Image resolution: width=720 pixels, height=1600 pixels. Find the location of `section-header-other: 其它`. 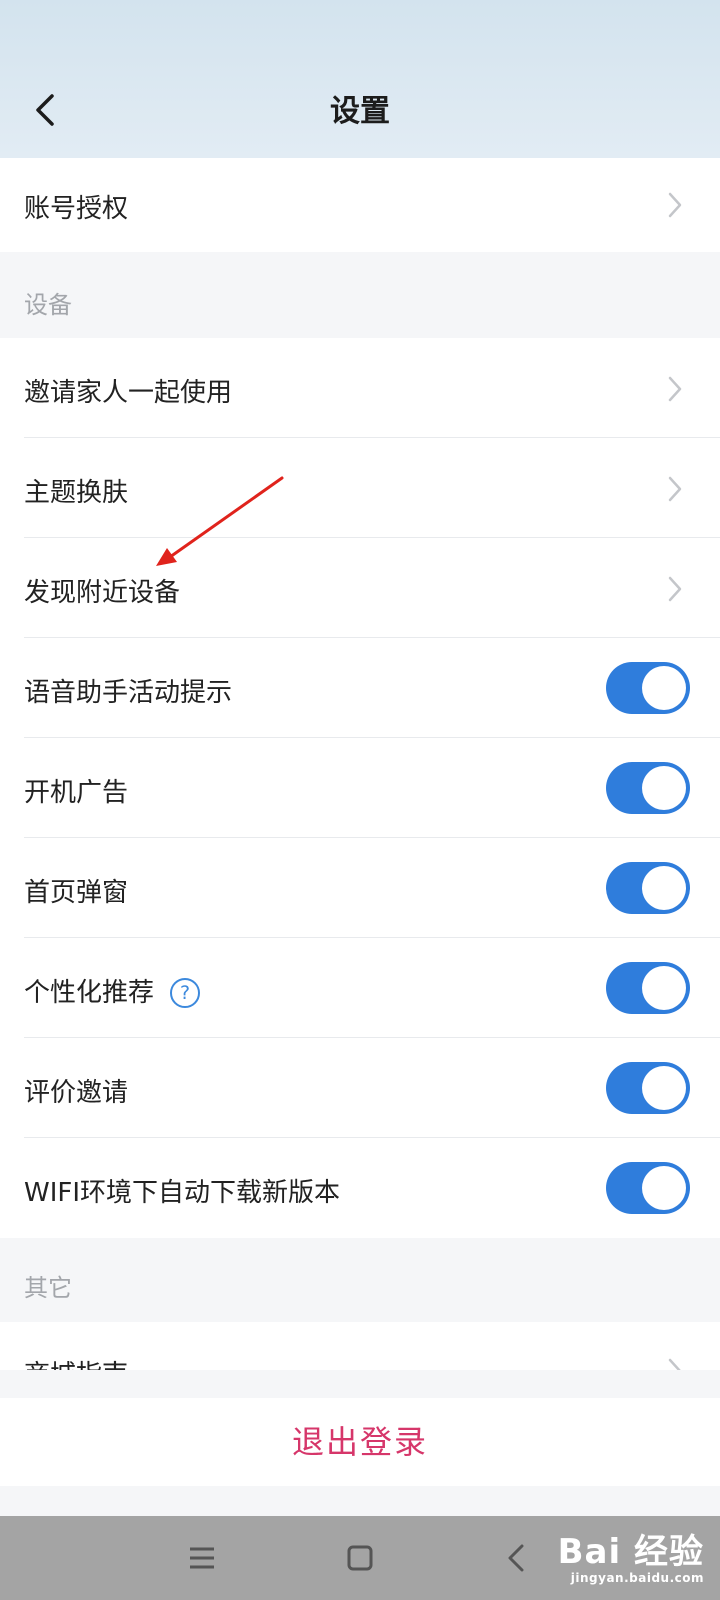

section-header-other: 其它 is located at coordinates (48, 1288).